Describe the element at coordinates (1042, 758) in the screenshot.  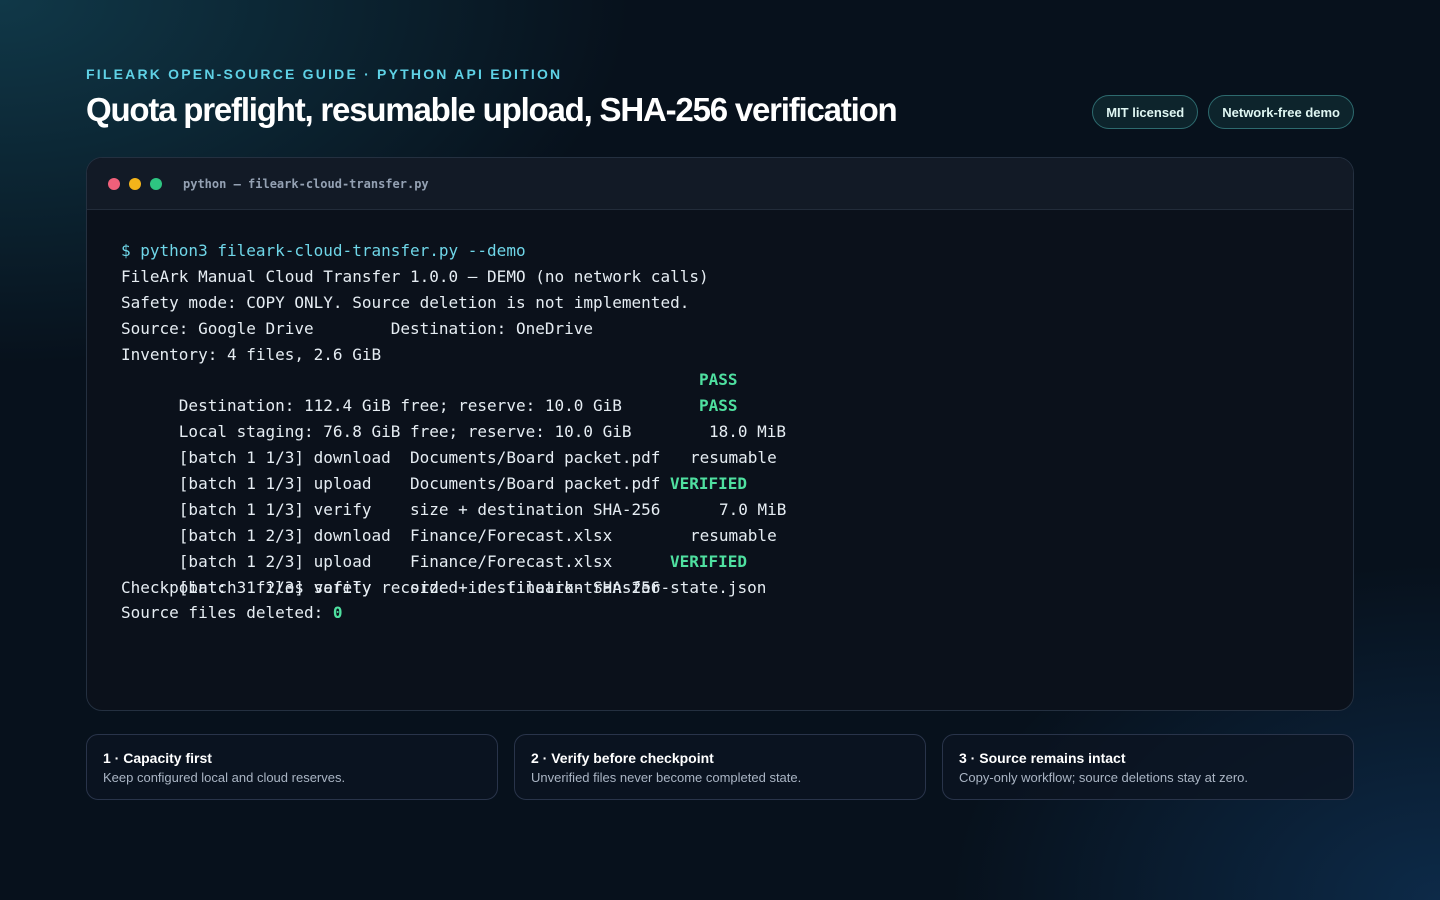
I see `card-title: 3 · Source remains intact` at that location.